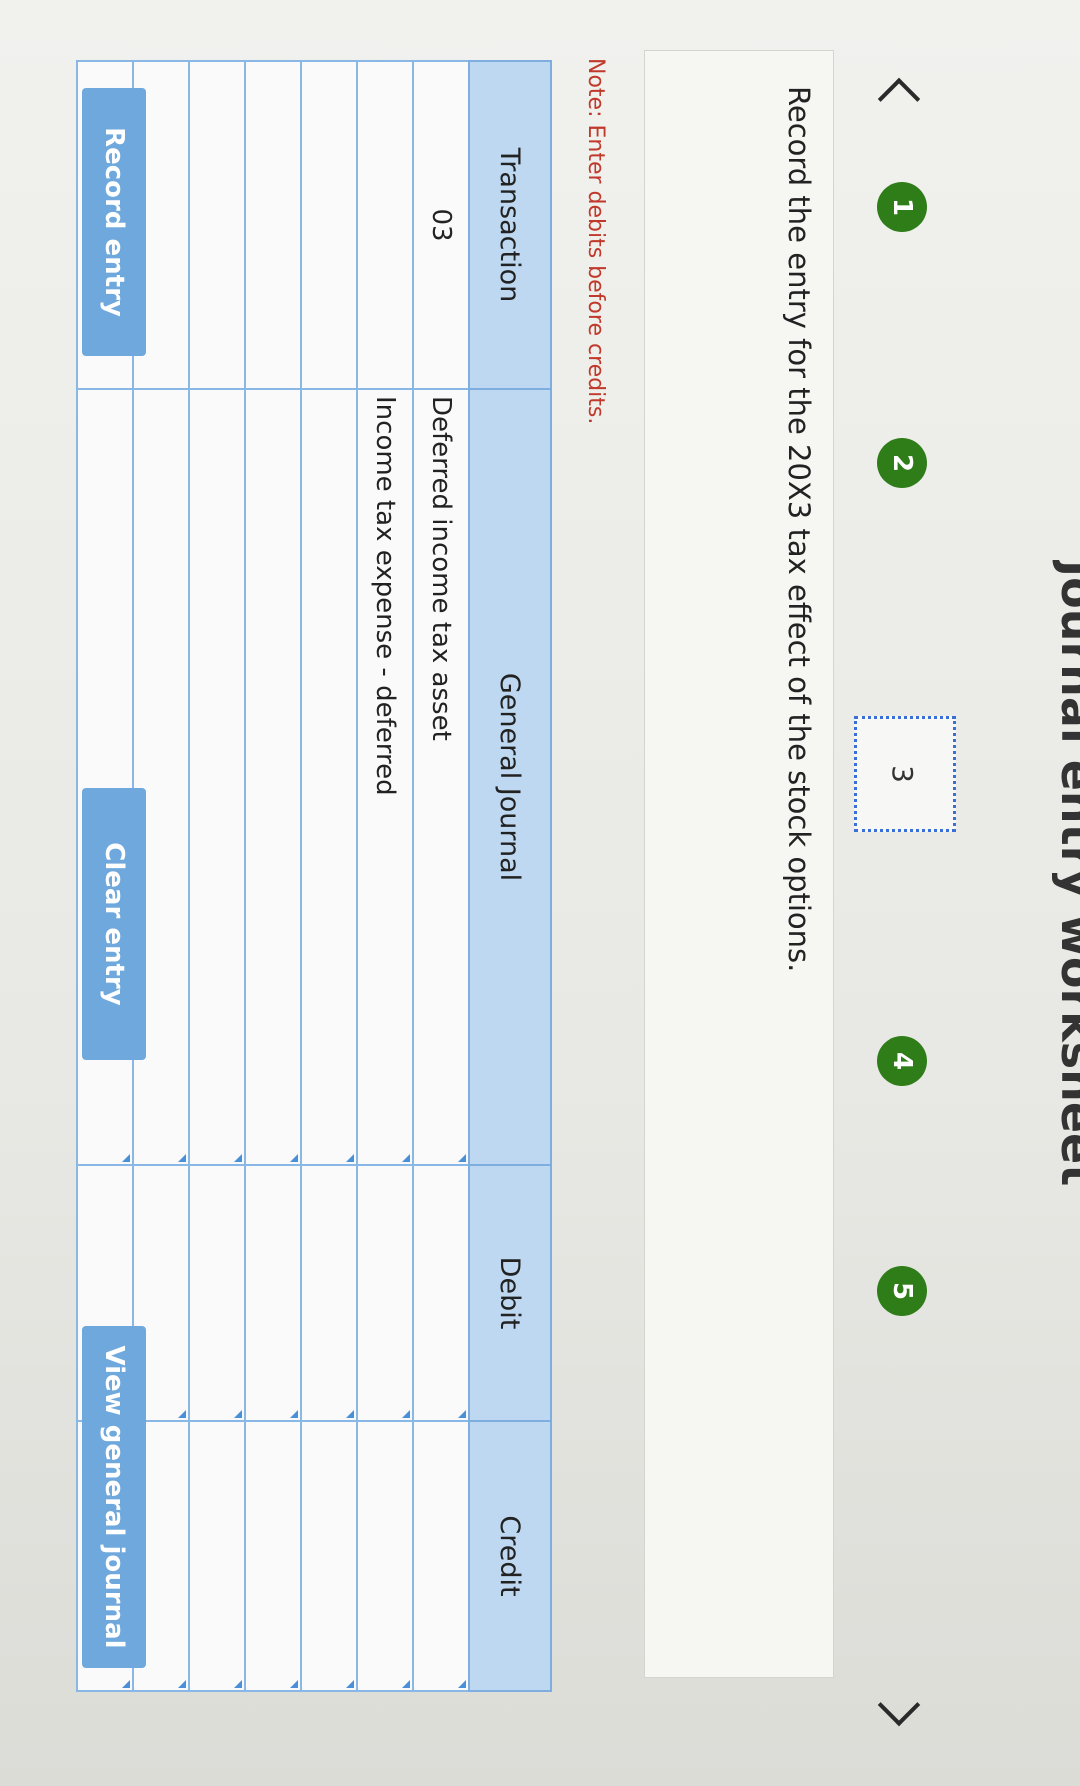 The width and height of the screenshot is (1080, 1786). I want to click on table-row: Income tax expense - deferred, so click(385, 876).